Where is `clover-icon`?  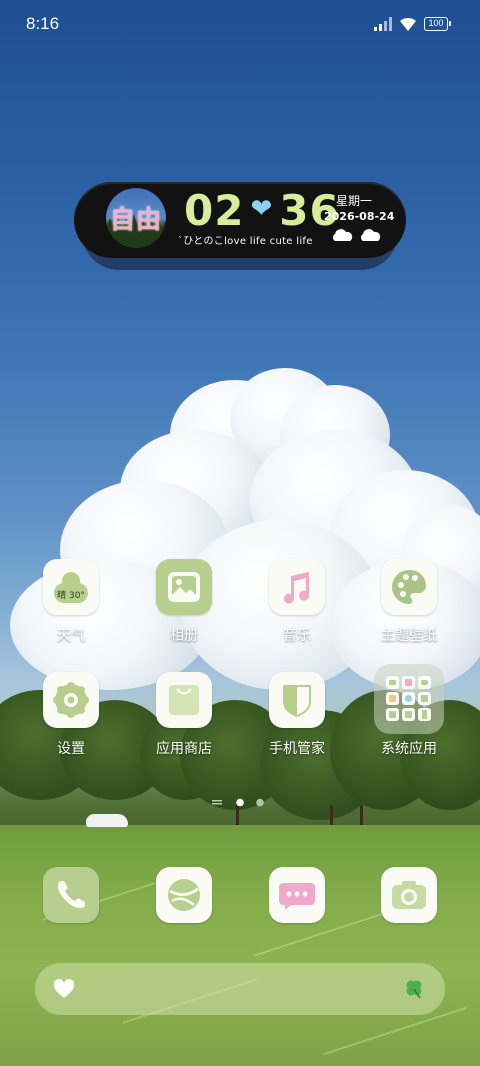 clover-icon is located at coordinates (414, 989).